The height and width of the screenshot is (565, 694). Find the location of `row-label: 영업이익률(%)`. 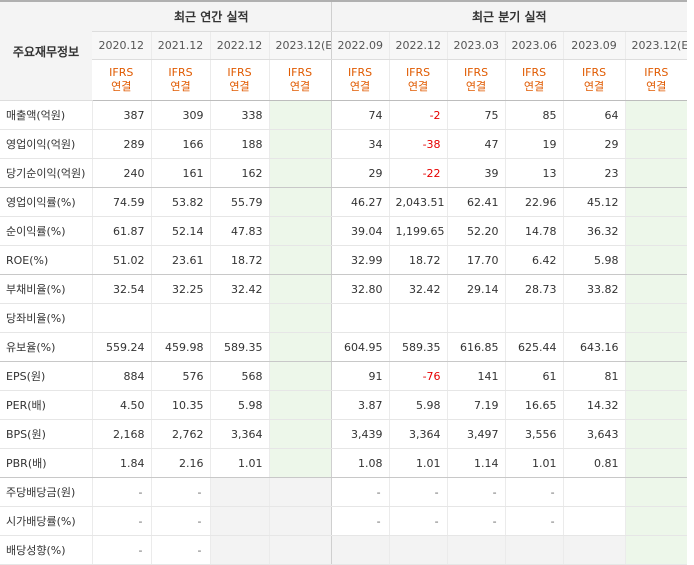

row-label: 영업이익률(%) is located at coordinates (46, 202).